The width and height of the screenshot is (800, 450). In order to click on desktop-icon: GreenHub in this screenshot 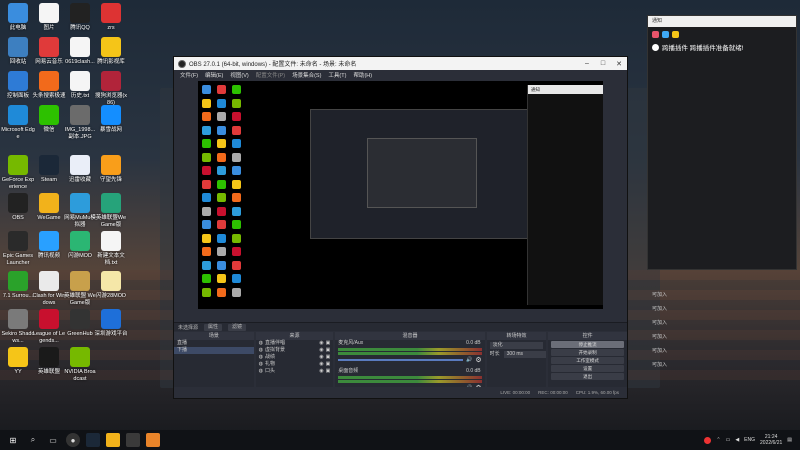, I will do `click(80, 323)`.